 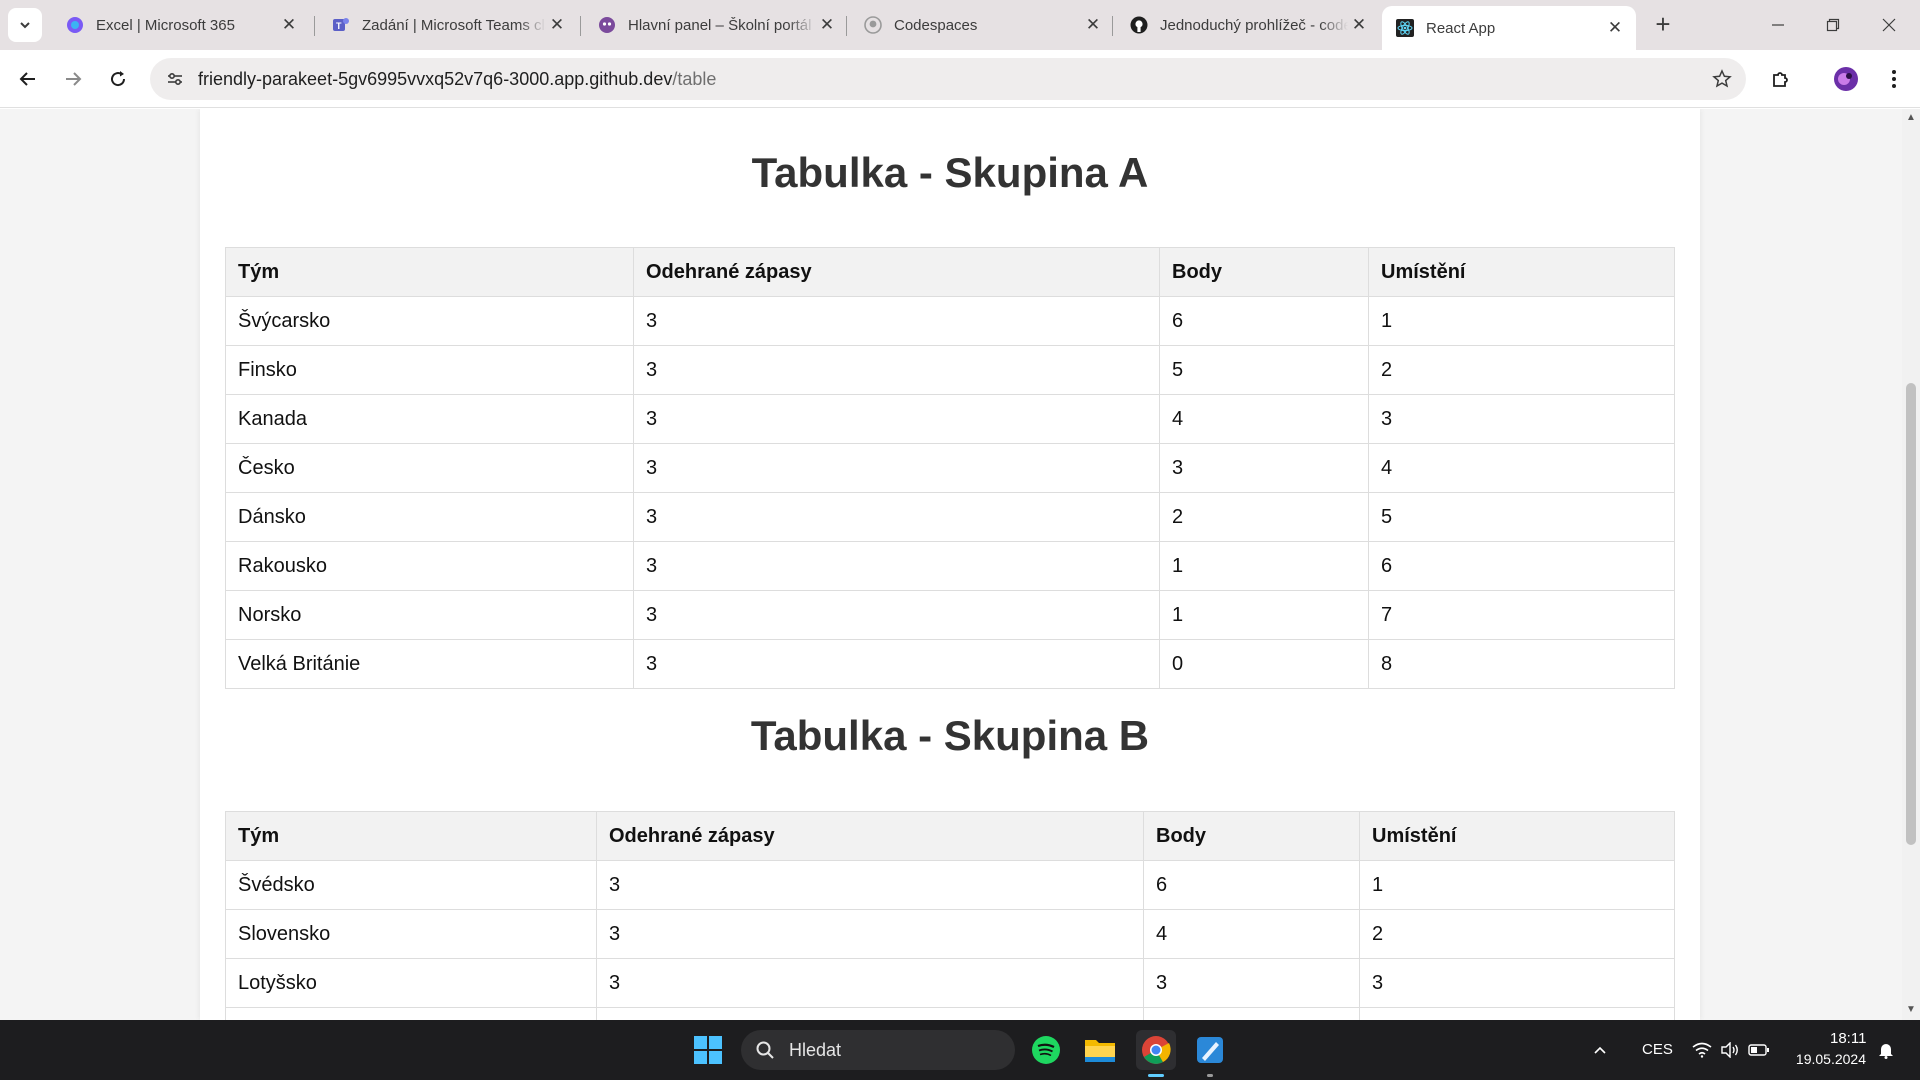 What do you see at coordinates (1264, 615) in the screenshot?
I see `points-cell: 1` at bounding box center [1264, 615].